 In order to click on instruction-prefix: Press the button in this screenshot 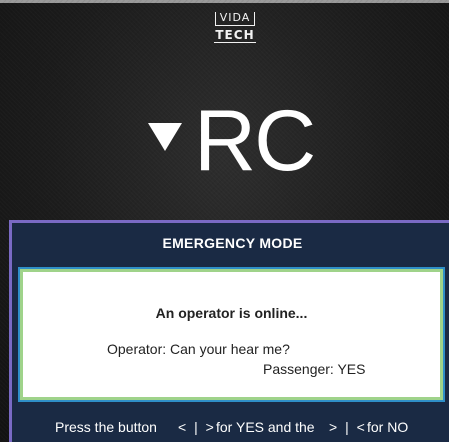, I will do `click(106, 427)`.